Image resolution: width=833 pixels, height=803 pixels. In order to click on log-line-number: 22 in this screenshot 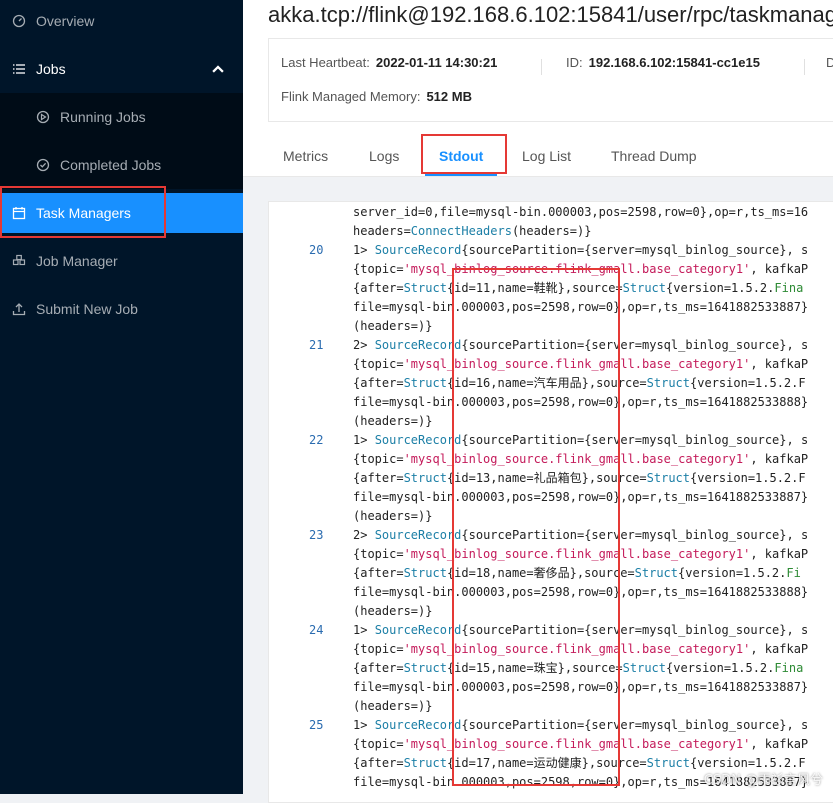, I will do `click(316, 440)`.